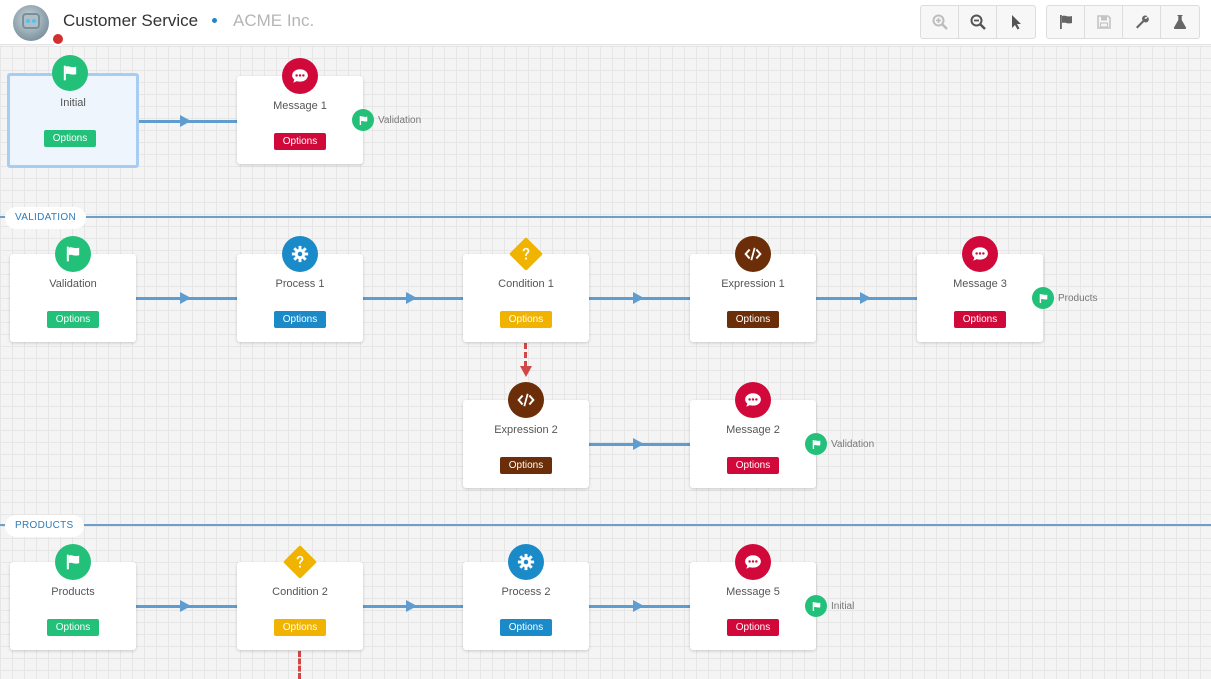  I want to click on app-header: Customer Service ACME Inc., so click(605, 23).